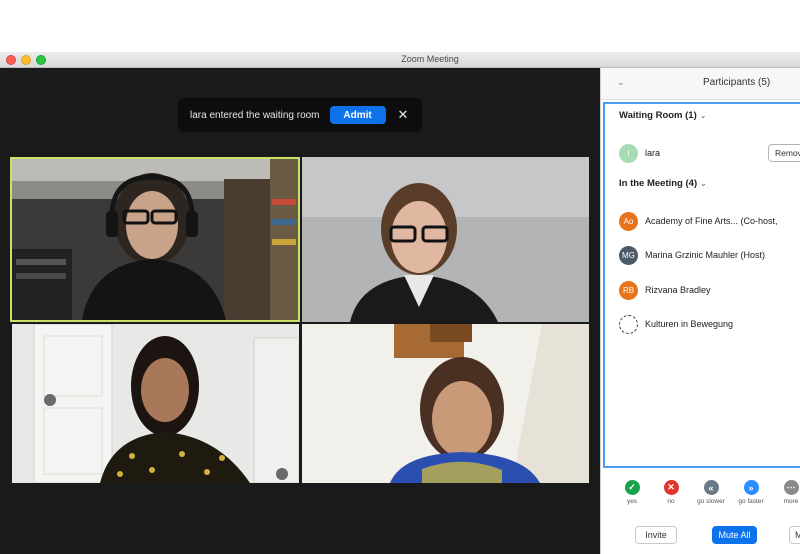  What do you see at coordinates (689, 324) in the screenshot?
I see `participant-name: Kulturen in Bewegung` at bounding box center [689, 324].